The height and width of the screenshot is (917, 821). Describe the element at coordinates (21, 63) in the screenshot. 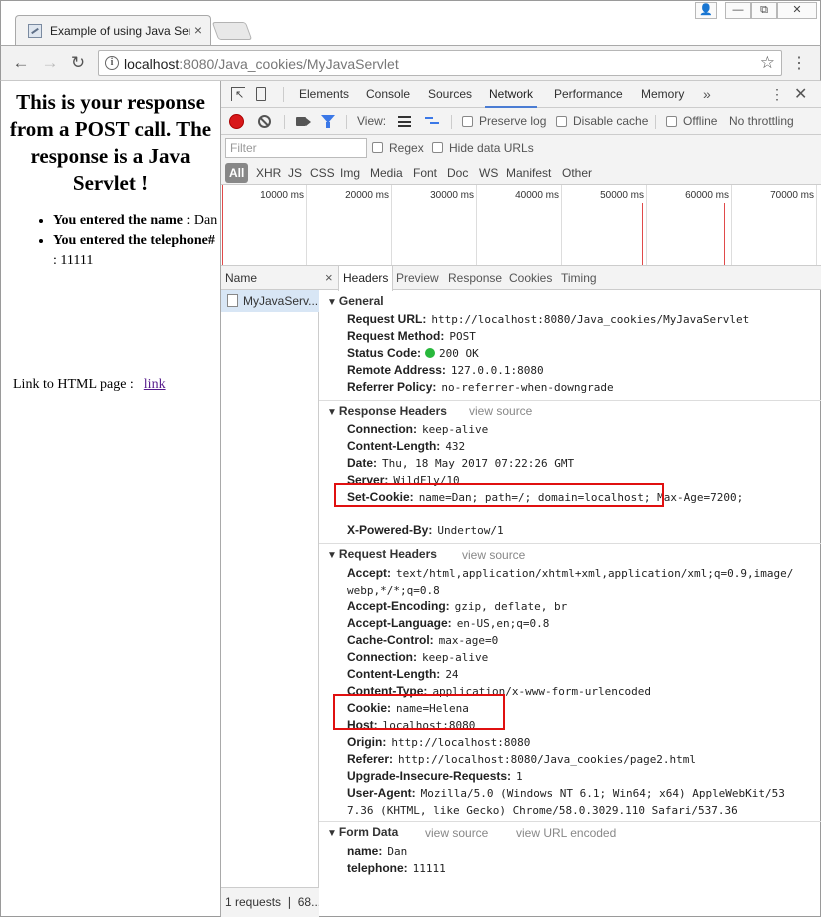

I see `back-icon: ←` at that location.